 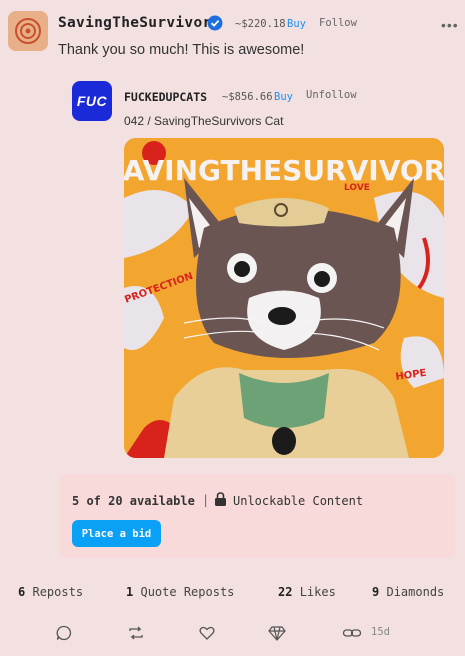 I want to click on reposts-count: 6, so click(x=22, y=592).